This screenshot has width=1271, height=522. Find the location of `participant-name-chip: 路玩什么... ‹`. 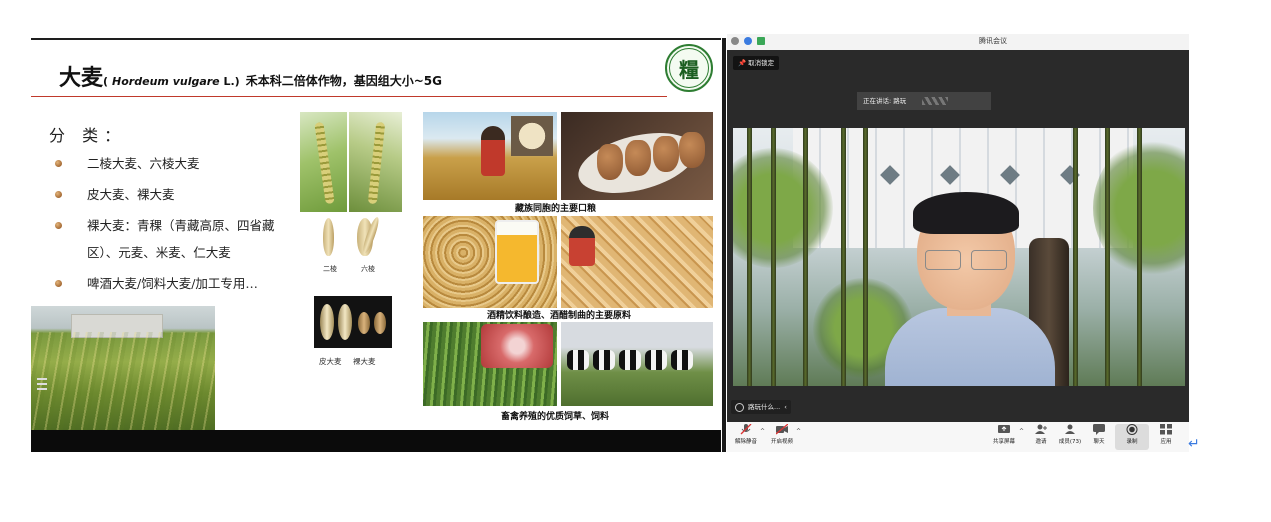

participant-name-chip: 路玩什么... ‹ is located at coordinates (761, 407).